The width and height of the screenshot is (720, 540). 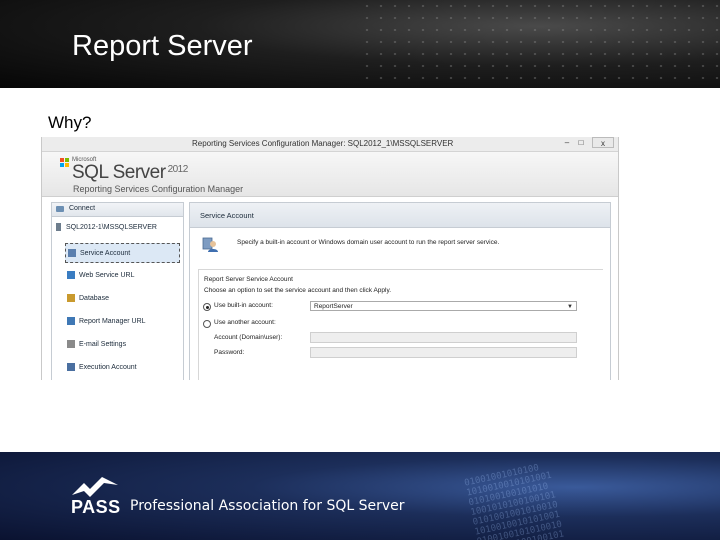 I want to click on nav-item-report-manager-url: Report Manager URL, so click(x=122, y=322).